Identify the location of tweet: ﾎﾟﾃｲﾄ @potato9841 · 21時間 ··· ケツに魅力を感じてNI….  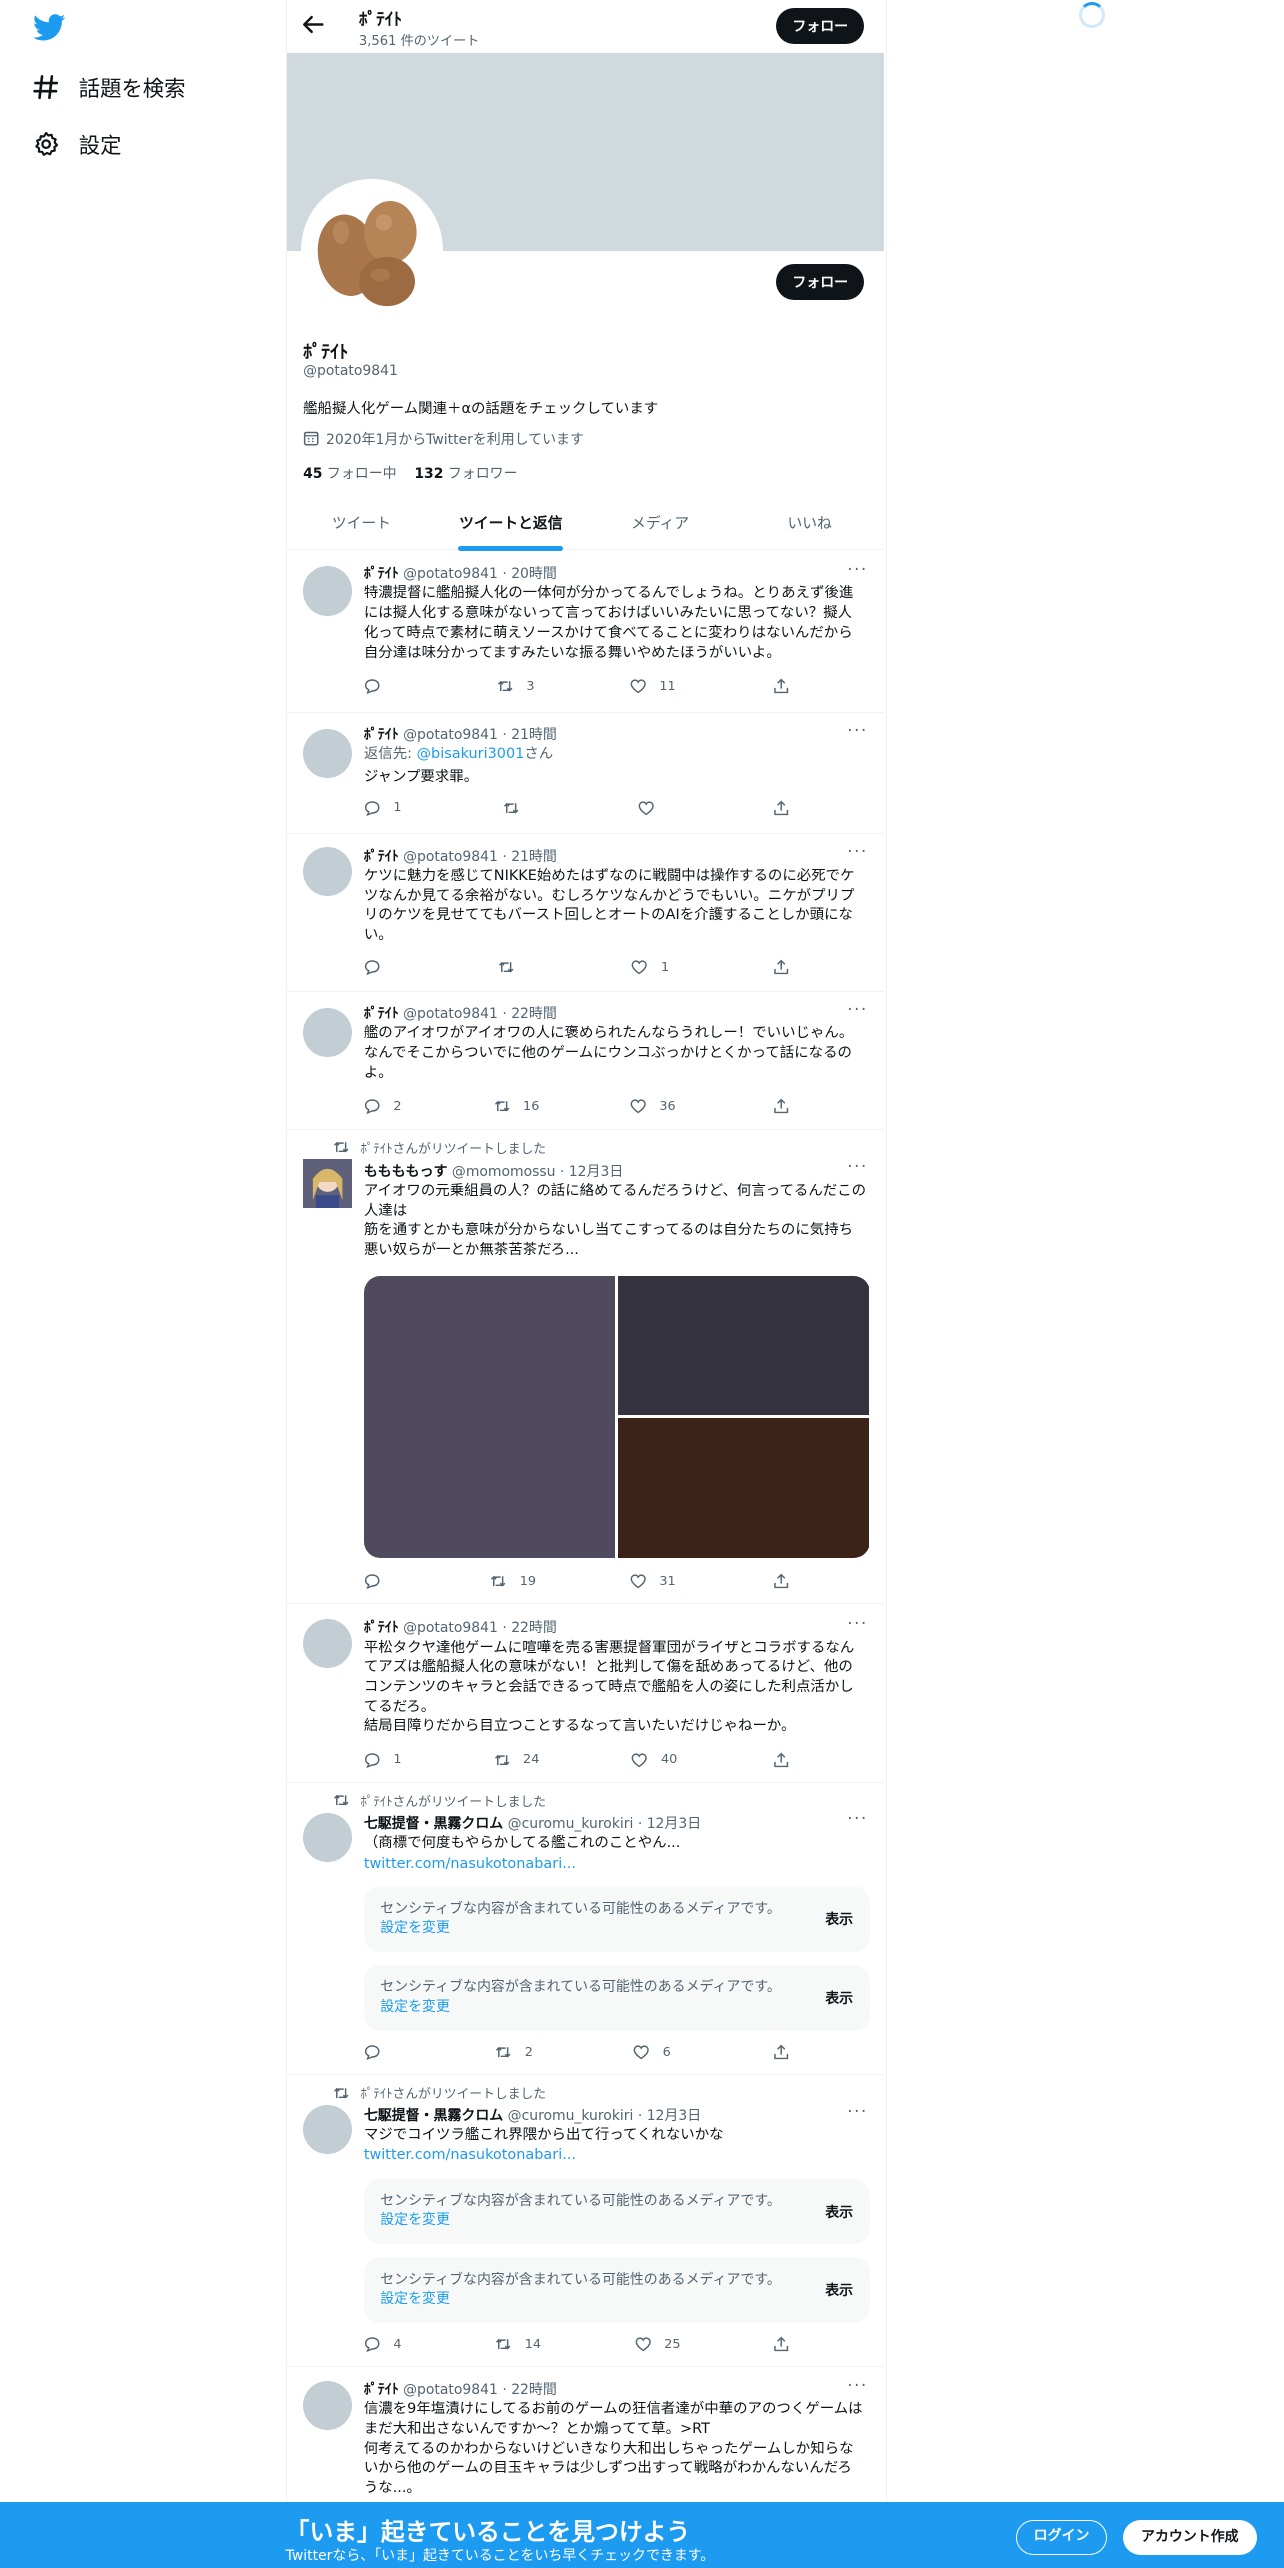
(585, 913).